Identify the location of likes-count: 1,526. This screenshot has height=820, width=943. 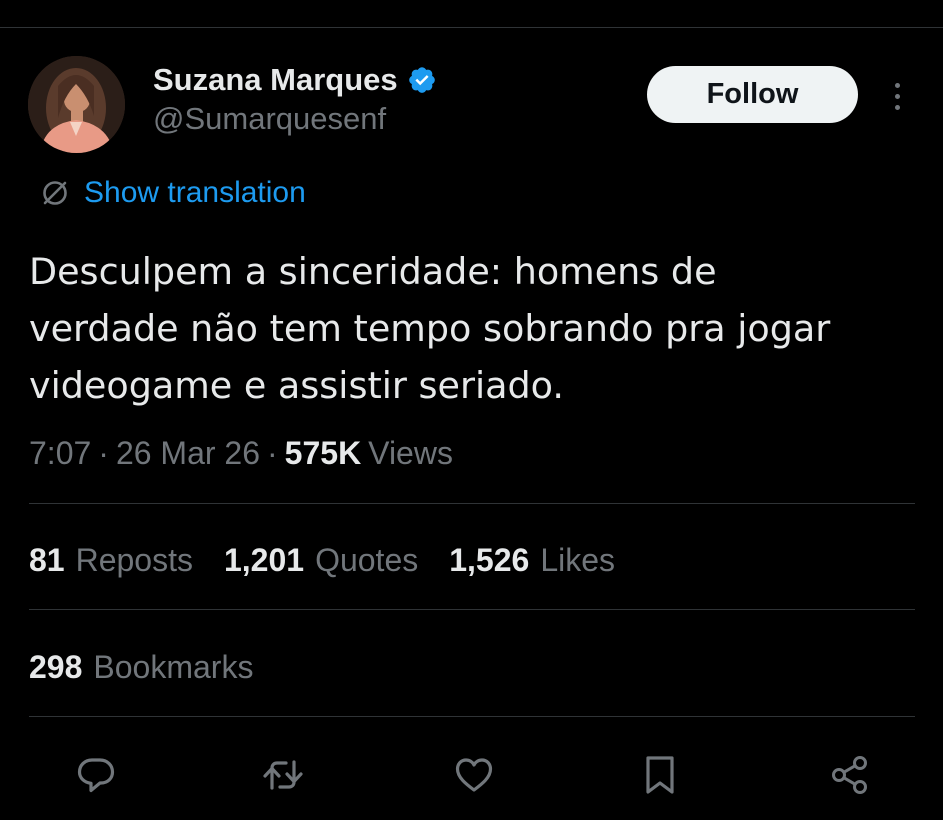
(489, 559).